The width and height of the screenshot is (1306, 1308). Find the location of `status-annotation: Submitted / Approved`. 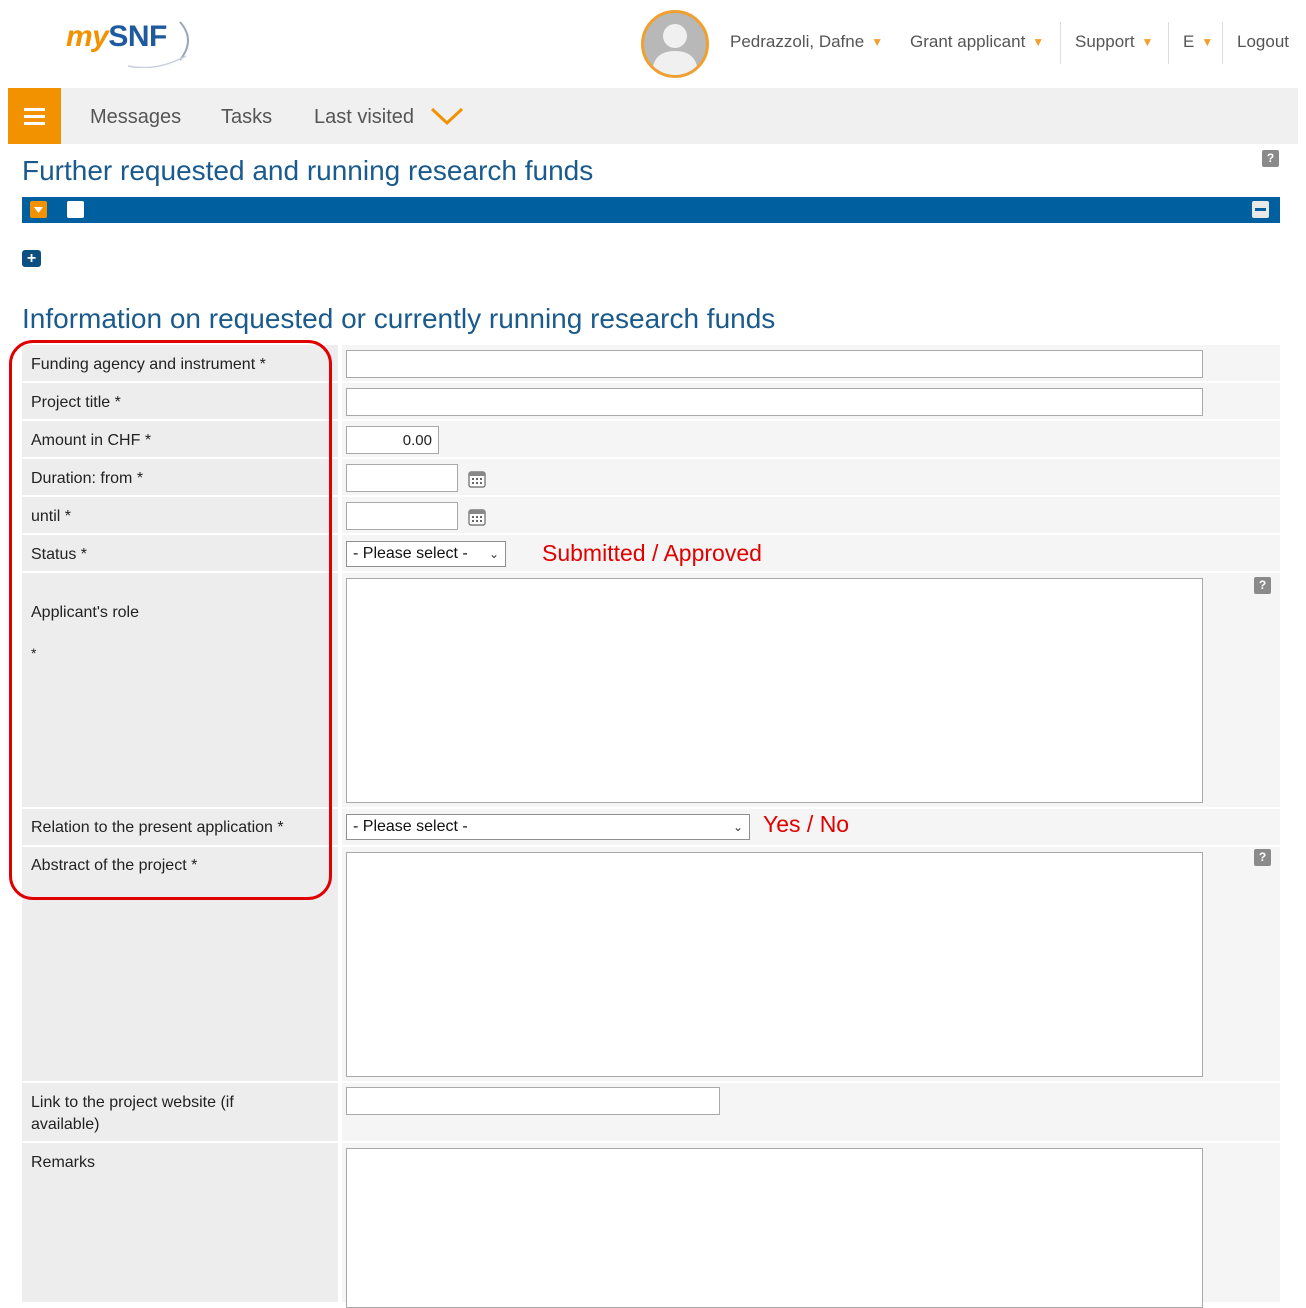

status-annotation: Submitted / Approved is located at coordinates (652, 553).